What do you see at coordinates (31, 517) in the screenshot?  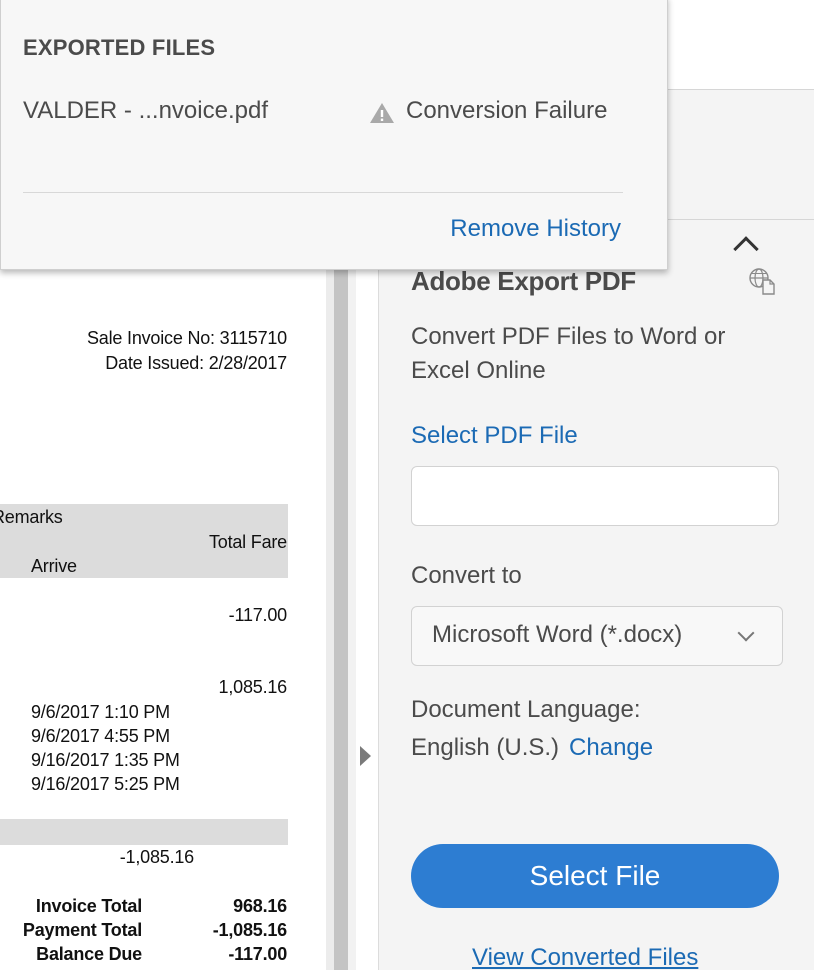 I see `header-remarks: Remarks` at bounding box center [31, 517].